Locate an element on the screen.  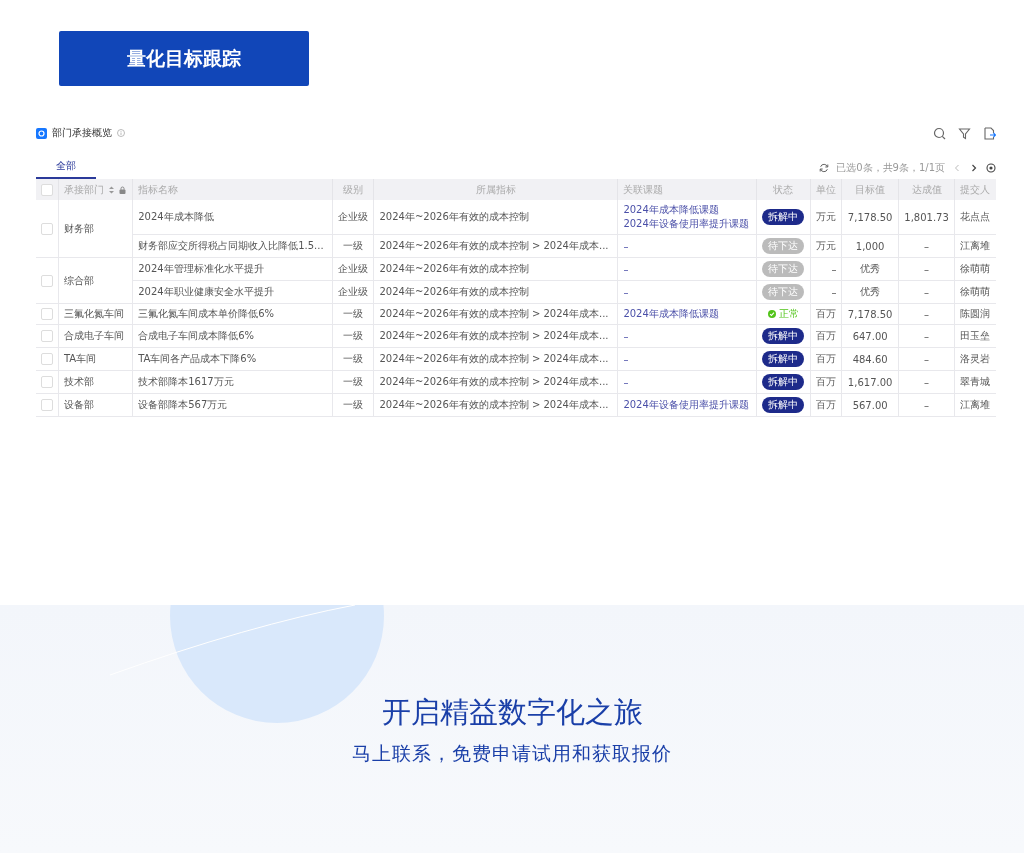
select-all-checkbox is located at coordinates (47, 189).